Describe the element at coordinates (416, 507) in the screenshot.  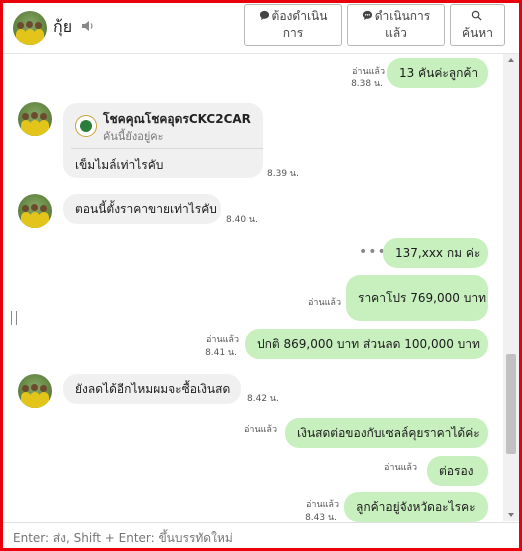
I see `message-bubble: ลูกค้าอยู่จังหวัดอะไรคะ` at that location.